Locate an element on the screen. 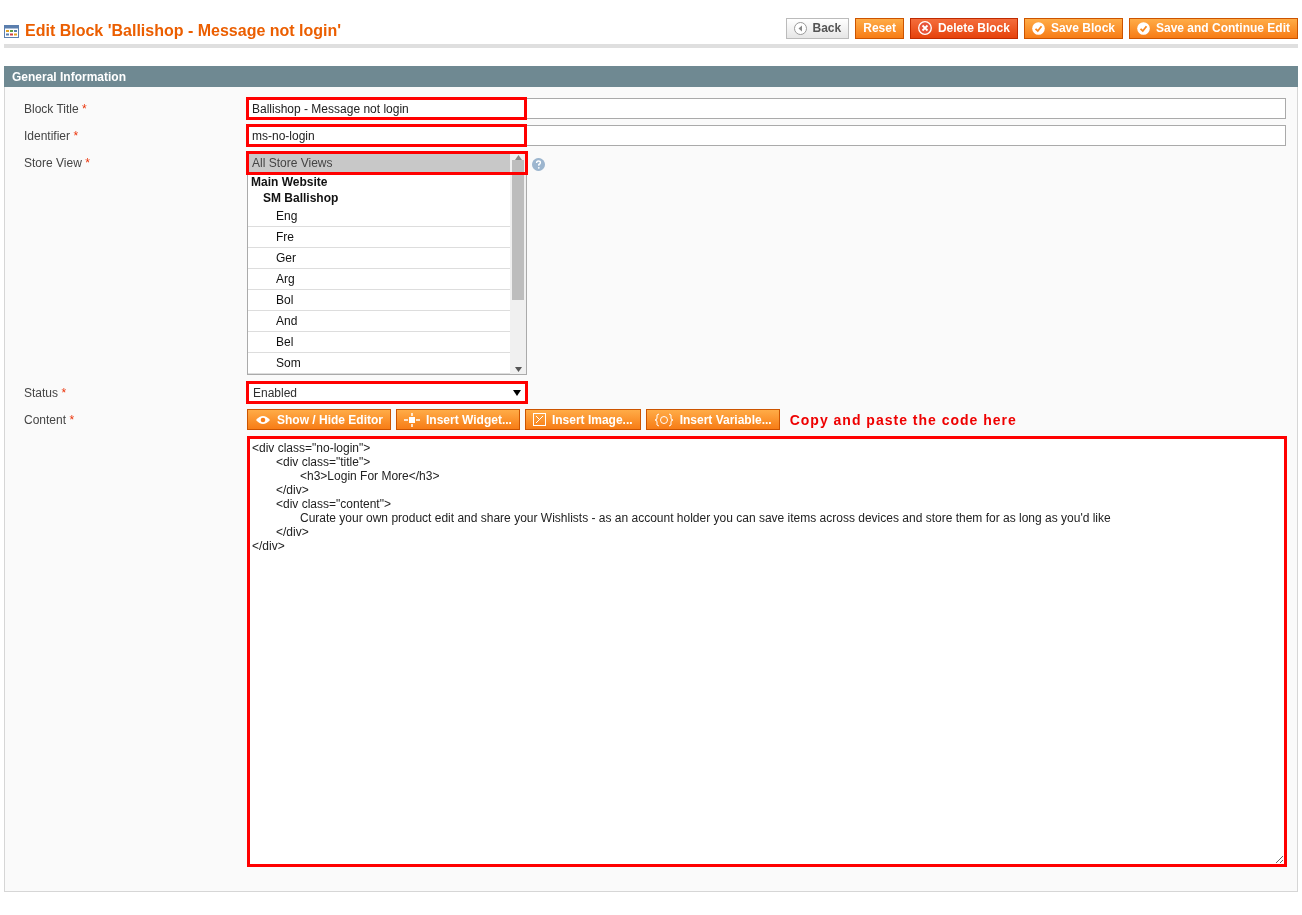 This screenshot has height=915, width=1302. scroll-down-icon is located at coordinates (518, 369).